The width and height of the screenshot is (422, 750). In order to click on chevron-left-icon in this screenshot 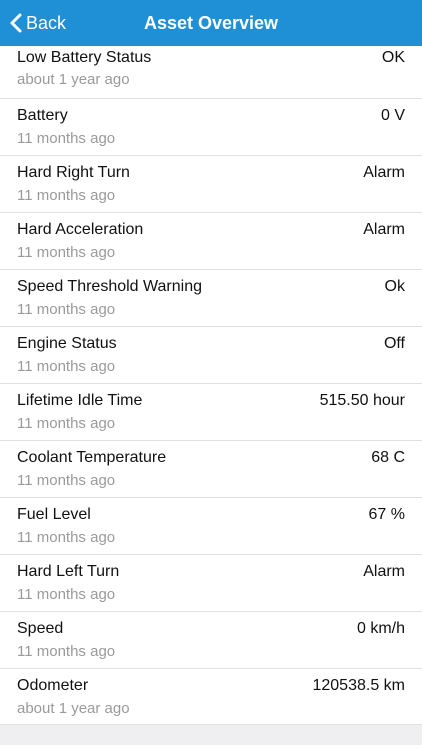, I will do `click(16, 23)`.